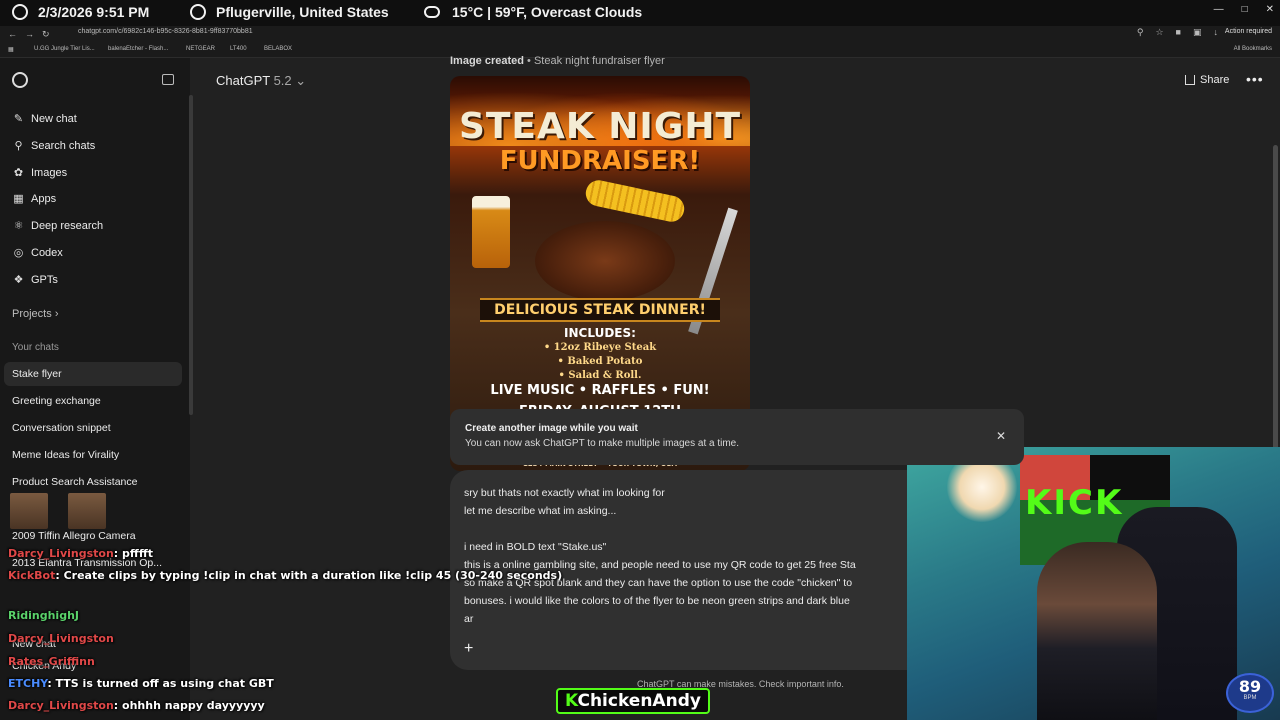 The image size is (1280, 720). I want to click on toast-title: Create another image while you wait, so click(551, 428).